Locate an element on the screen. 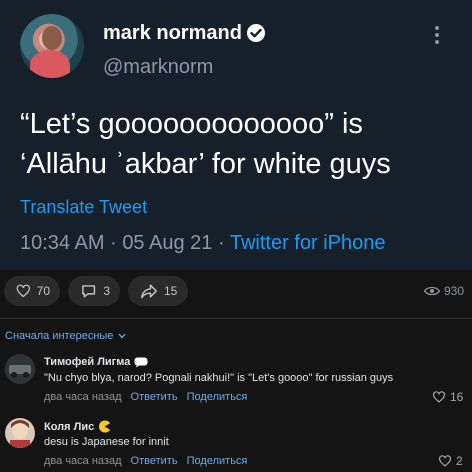  pacman-sticker-icon is located at coordinates (105, 426).